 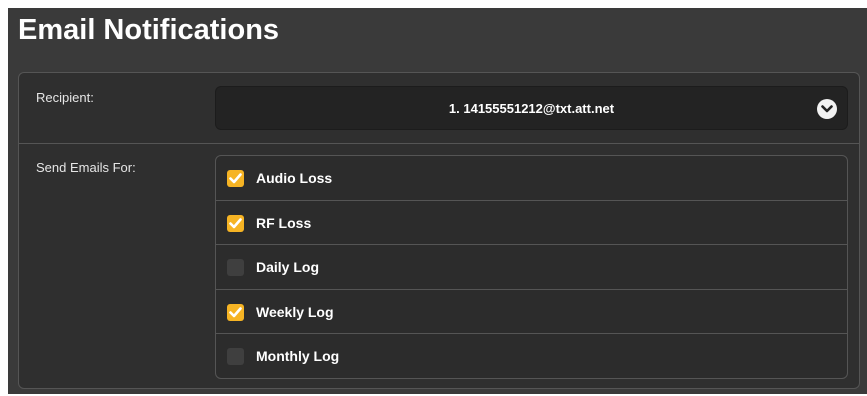 I want to click on option-label: Audio Loss, so click(x=294, y=178).